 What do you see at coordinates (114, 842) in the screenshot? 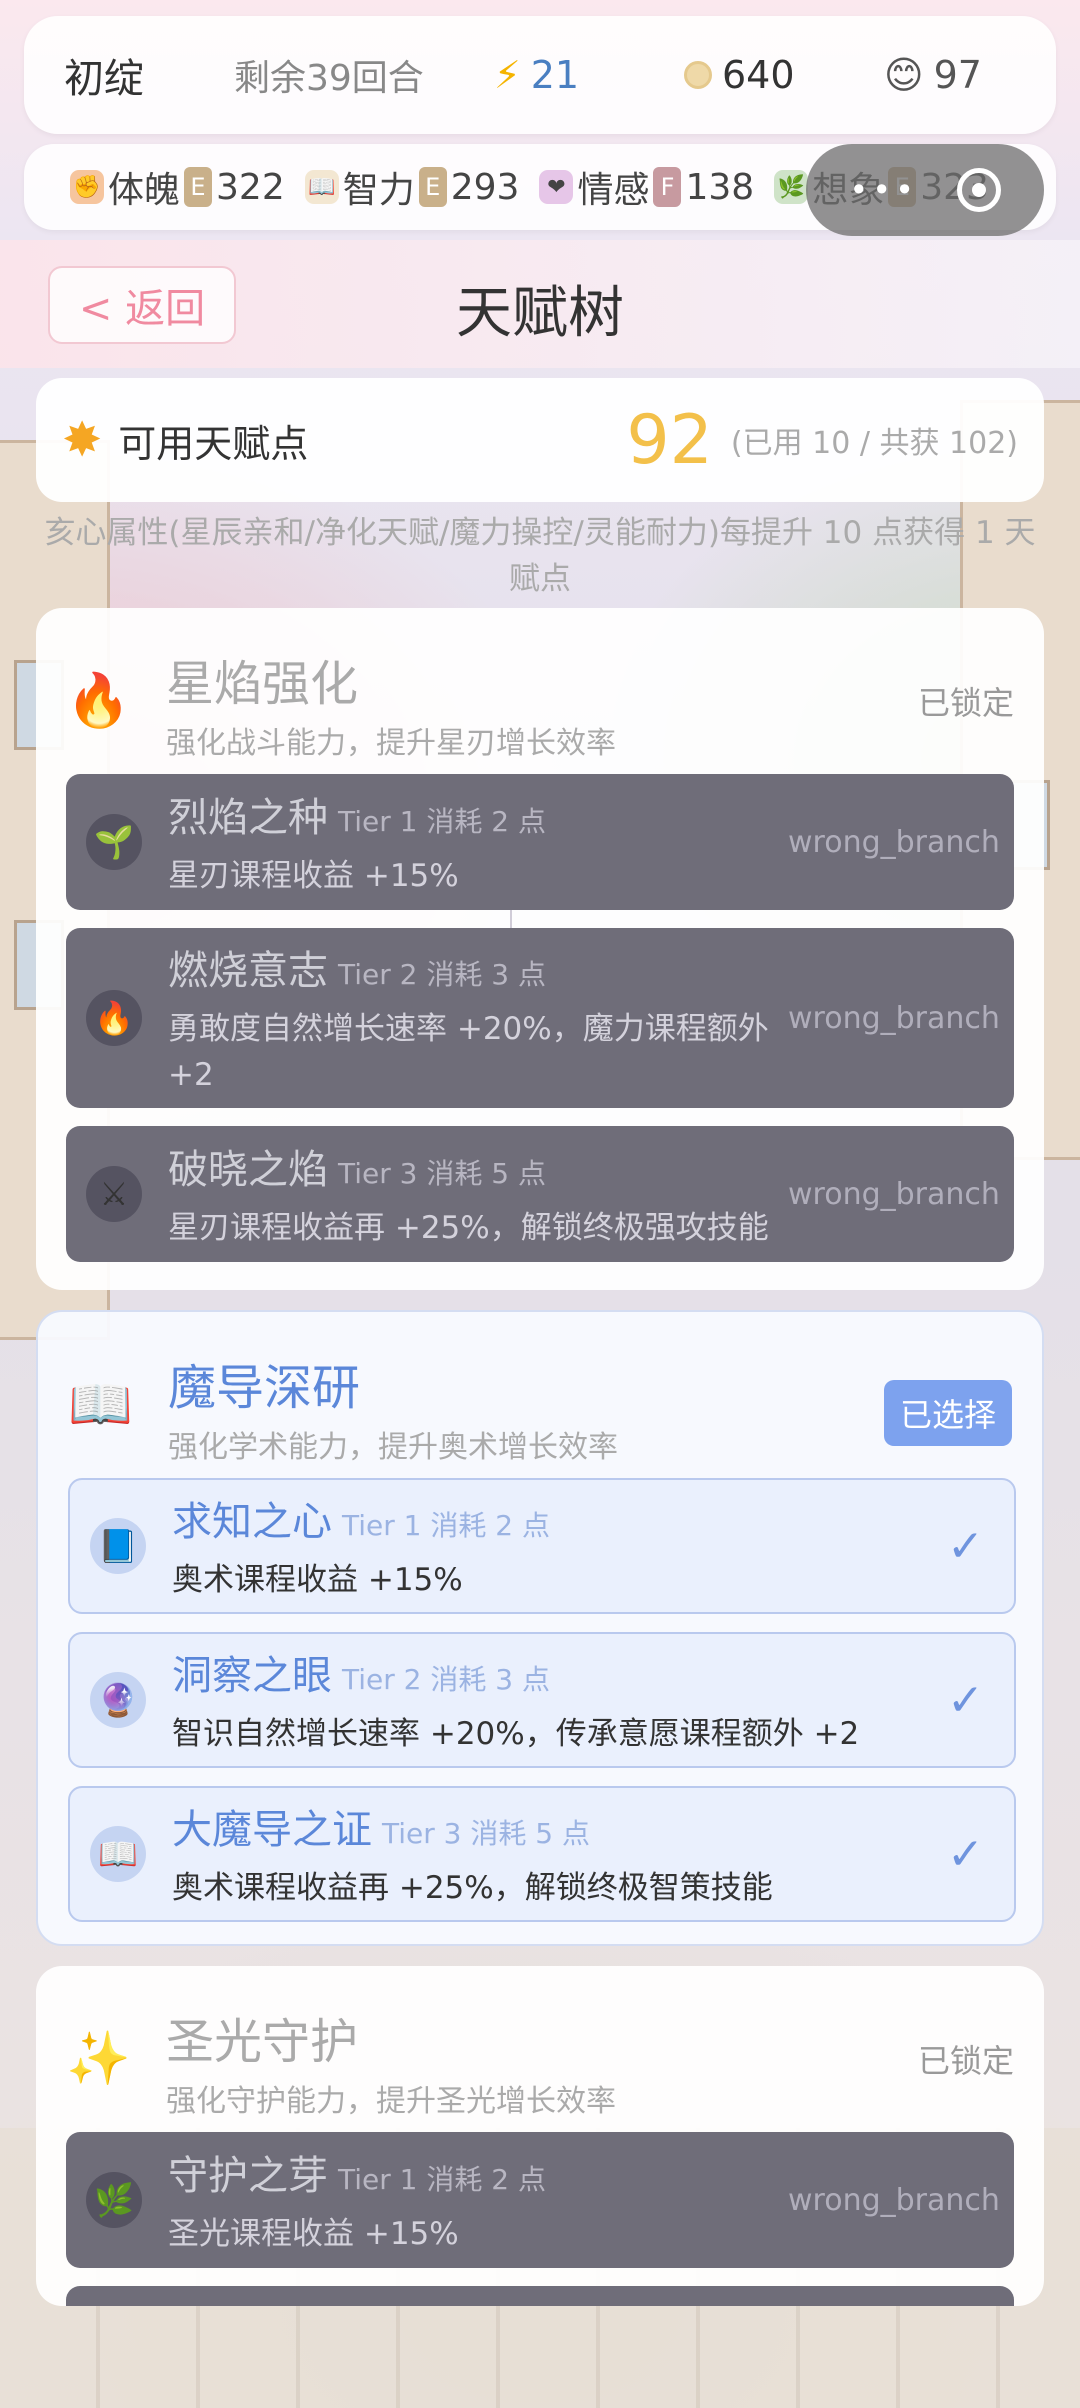
I see `sprout-icon: 🌱` at bounding box center [114, 842].